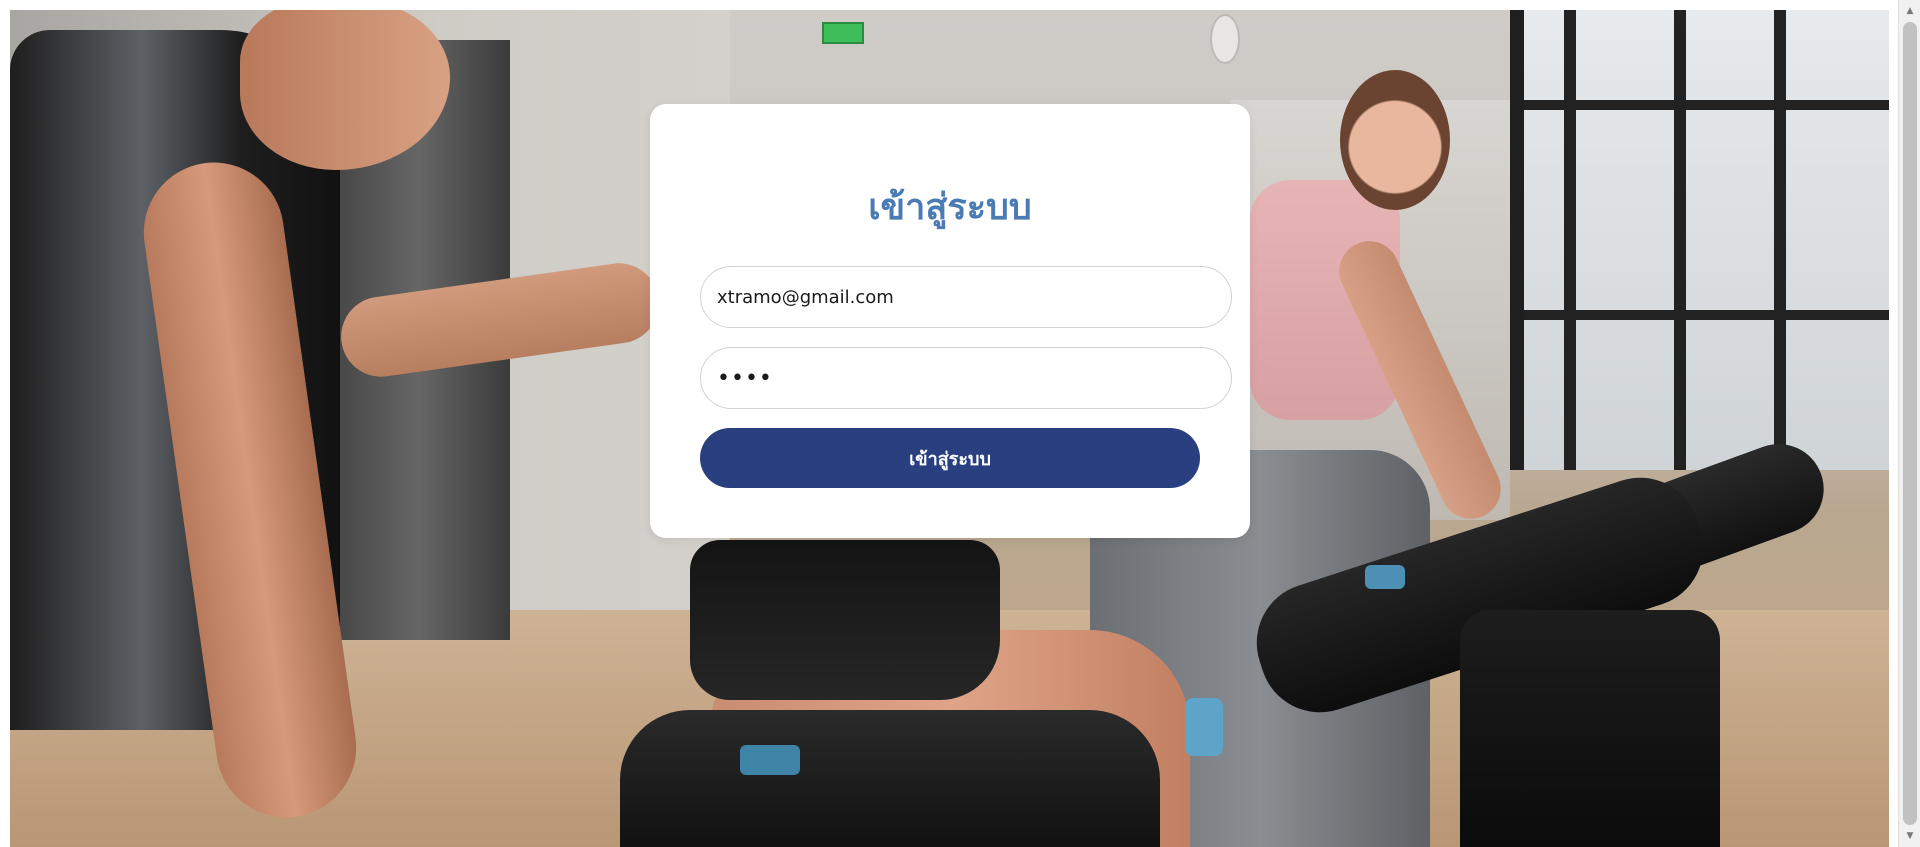  Describe the element at coordinates (845, 620) in the screenshot. I see `woman-center-shorts` at that location.